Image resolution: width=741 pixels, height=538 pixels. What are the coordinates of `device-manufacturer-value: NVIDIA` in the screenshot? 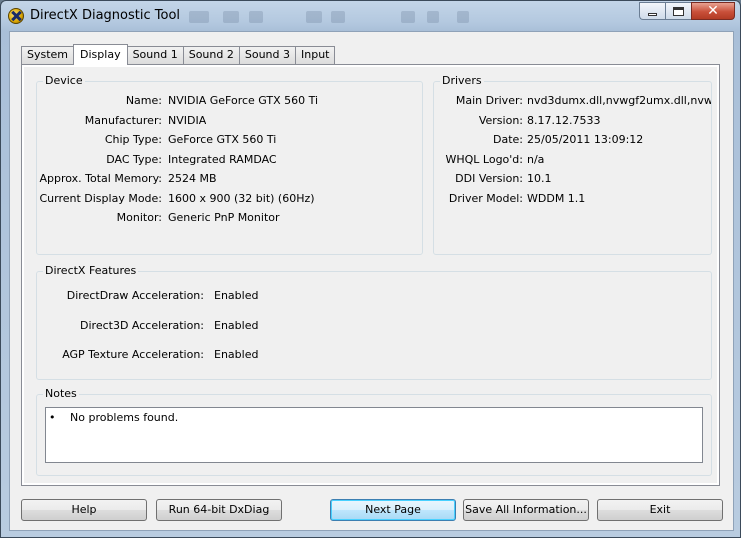 It's located at (187, 120).